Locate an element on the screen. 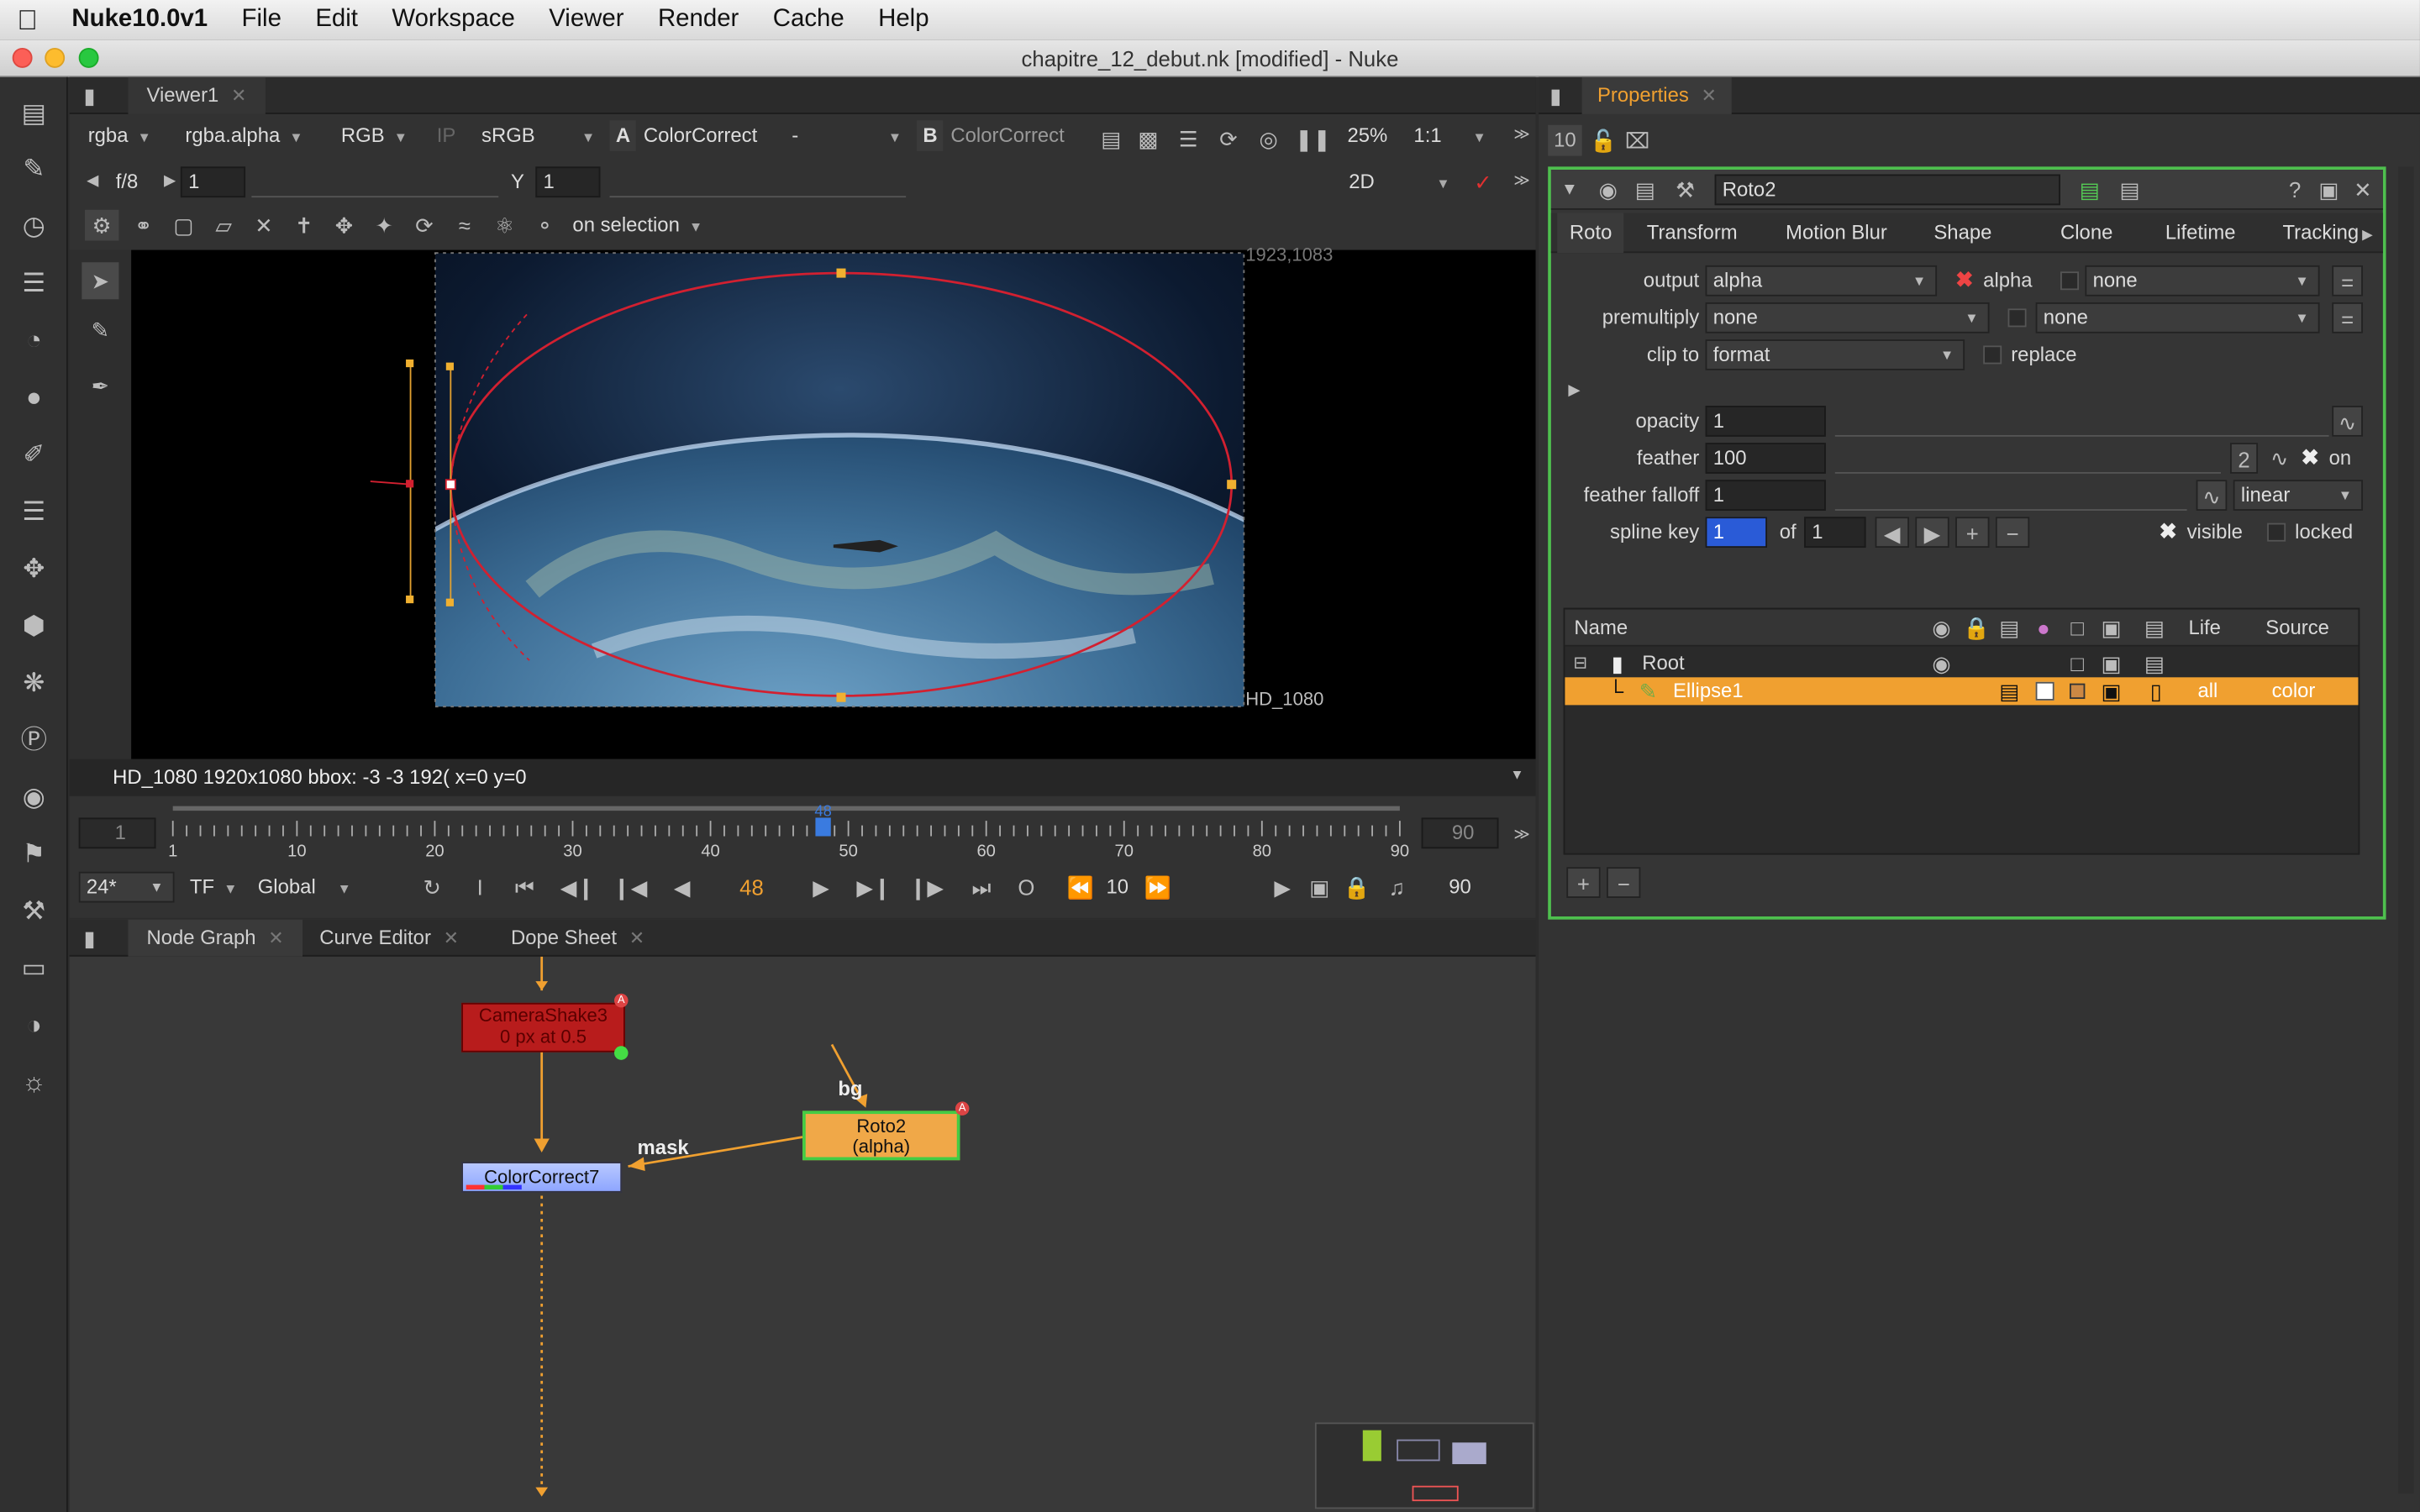 The height and width of the screenshot is (1512, 2420). plugins-tool-icon: ☼ is located at coordinates (34, 1082).